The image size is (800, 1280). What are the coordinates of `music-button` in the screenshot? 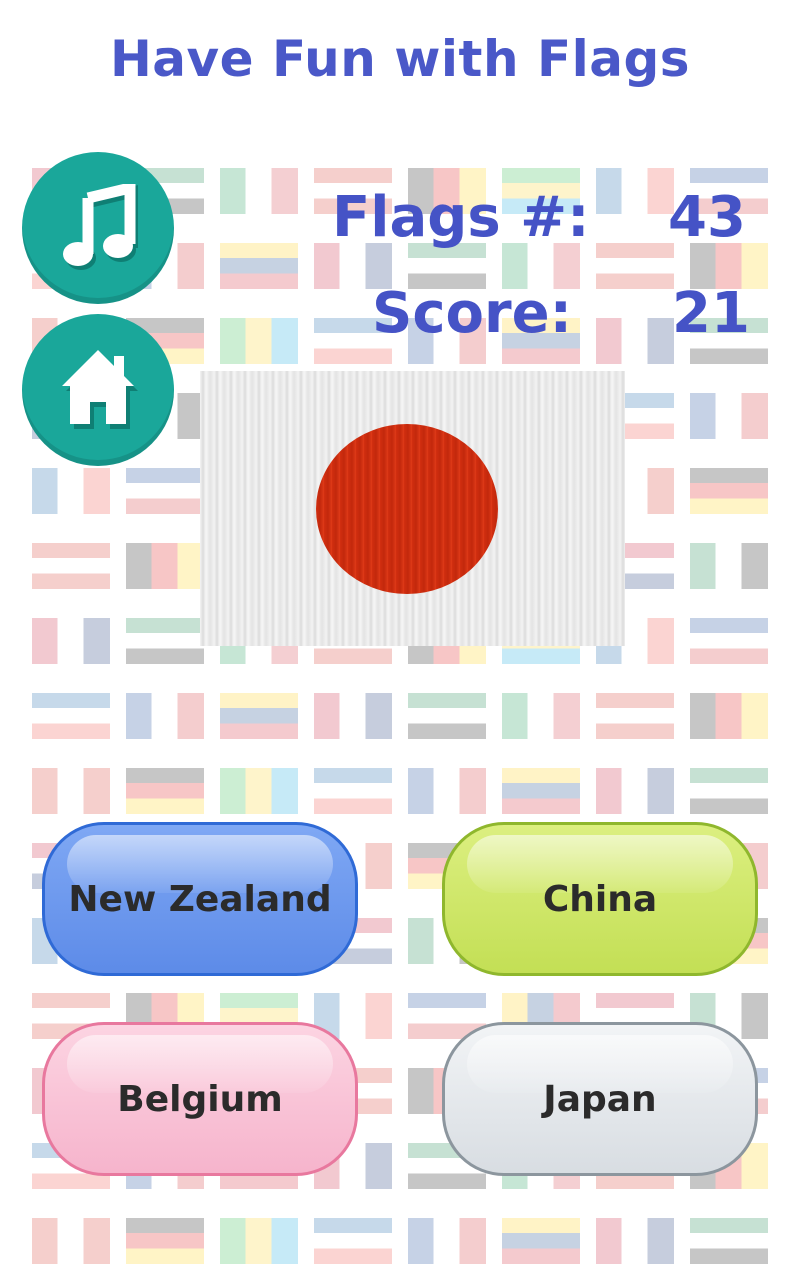 It's located at (98, 228).